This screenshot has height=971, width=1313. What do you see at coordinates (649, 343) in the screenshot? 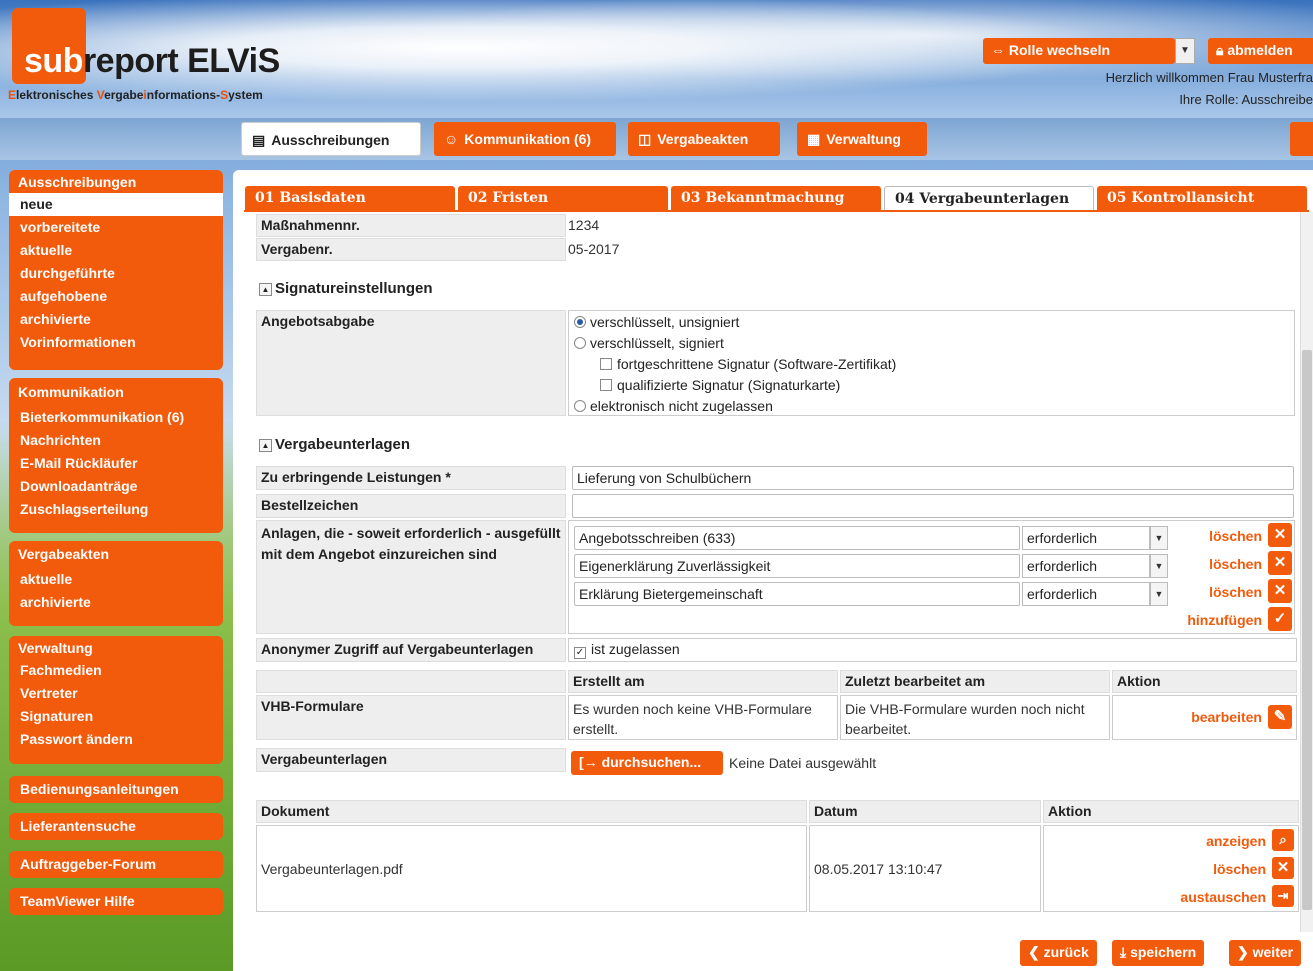
I see `radio-verschluesselt-signiert: verschlüsselt, signiert` at bounding box center [649, 343].